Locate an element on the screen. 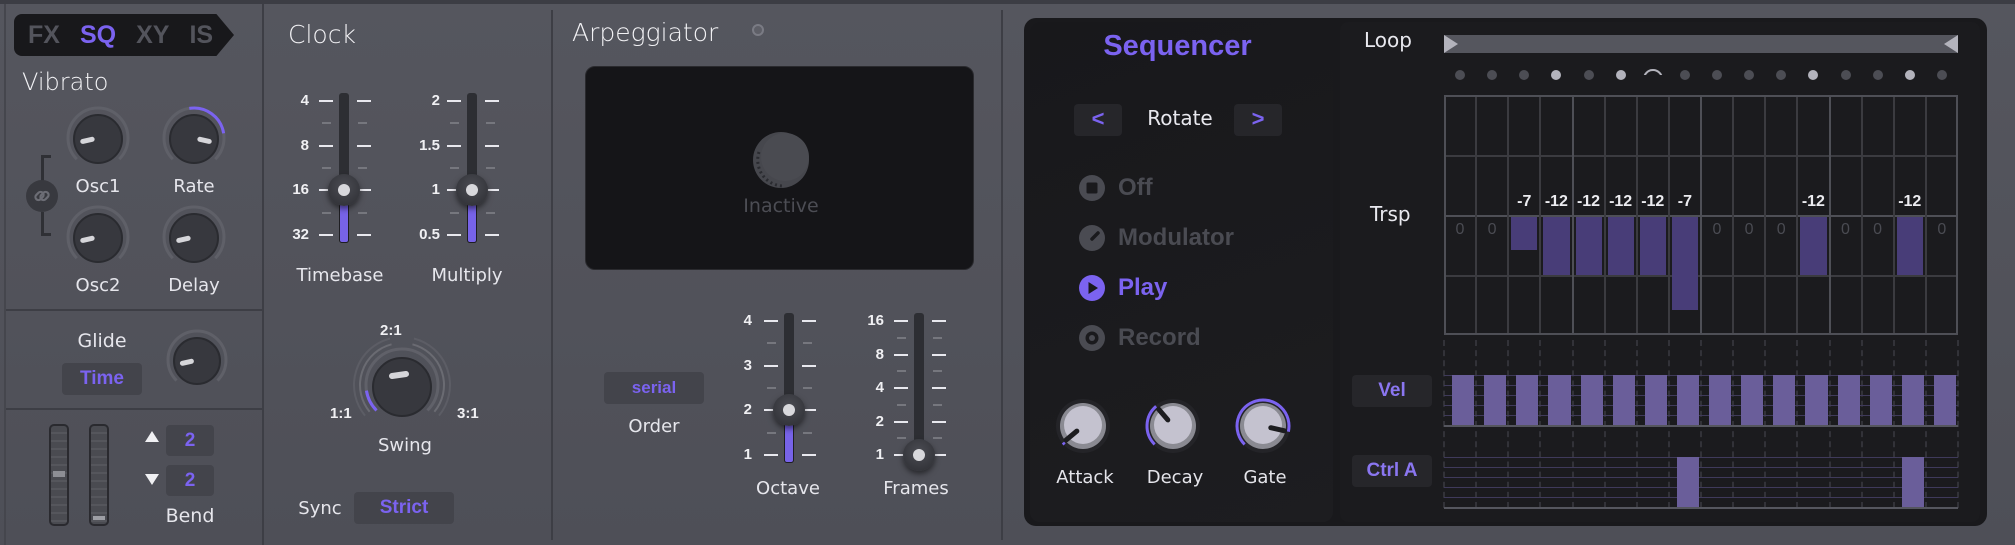 The height and width of the screenshot is (545, 2015). bend-down-value: 2 is located at coordinates (190, 480).